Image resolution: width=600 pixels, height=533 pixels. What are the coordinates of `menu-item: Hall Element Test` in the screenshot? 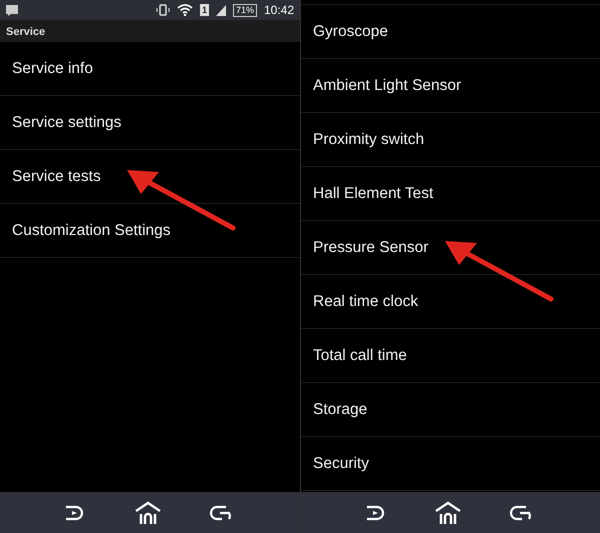 It's located at (450, 194).